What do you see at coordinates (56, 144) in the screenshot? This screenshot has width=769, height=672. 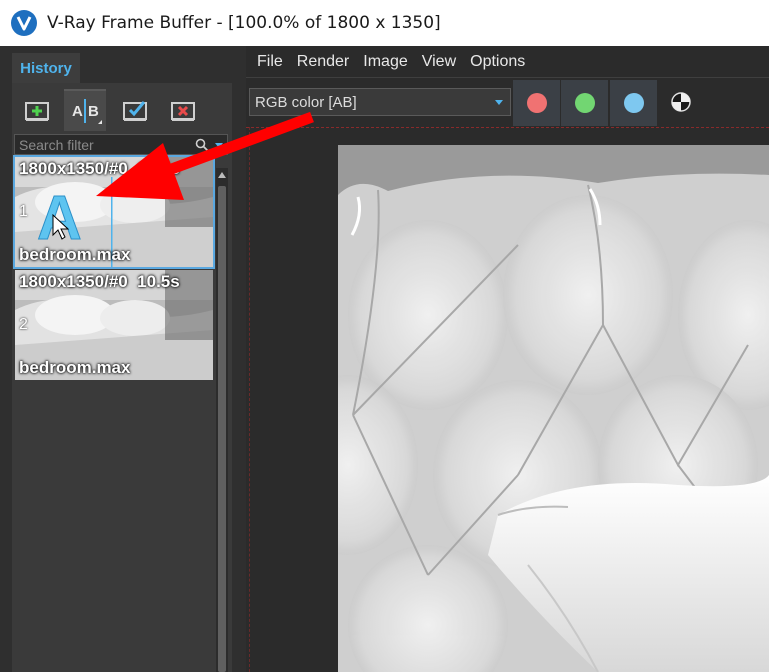 I see `search-placeholder: Search filter` at bounding box center [56, 144].